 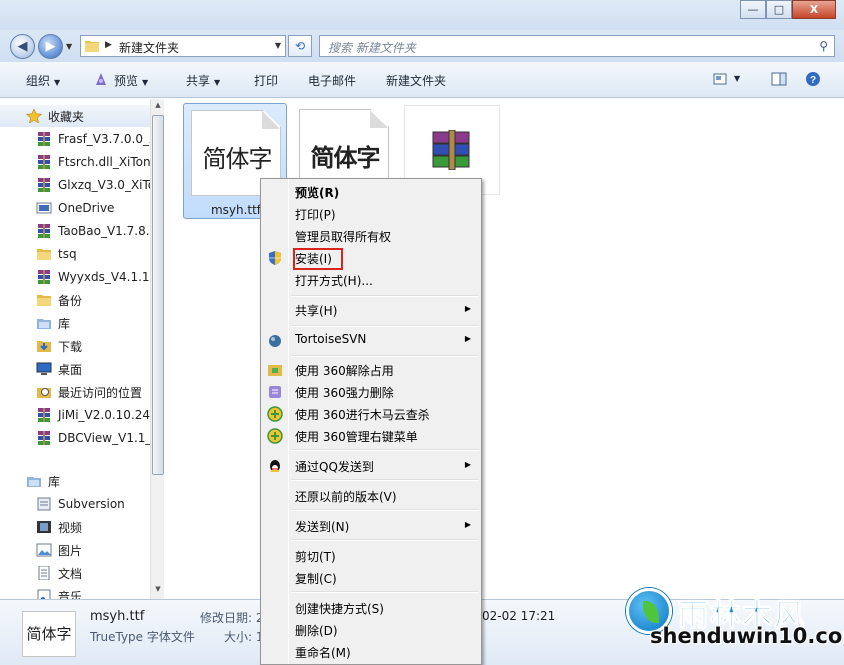 What do you see at coordinates (371, 414) in the screenshot?
I see `context-menu-item: 使用 360进行木马云查杀` at bounding box center [371, 414].